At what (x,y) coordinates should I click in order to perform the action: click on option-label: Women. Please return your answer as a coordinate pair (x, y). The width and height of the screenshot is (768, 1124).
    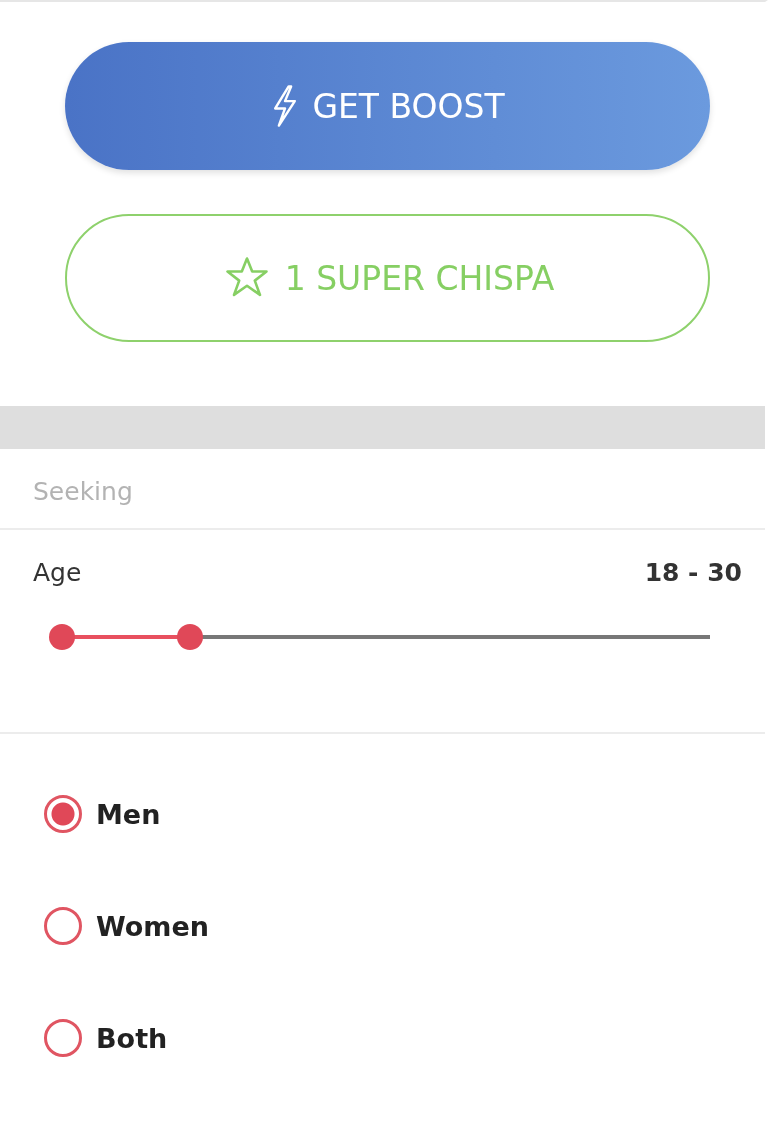
    Looking at the image, I should click on (153, 926).